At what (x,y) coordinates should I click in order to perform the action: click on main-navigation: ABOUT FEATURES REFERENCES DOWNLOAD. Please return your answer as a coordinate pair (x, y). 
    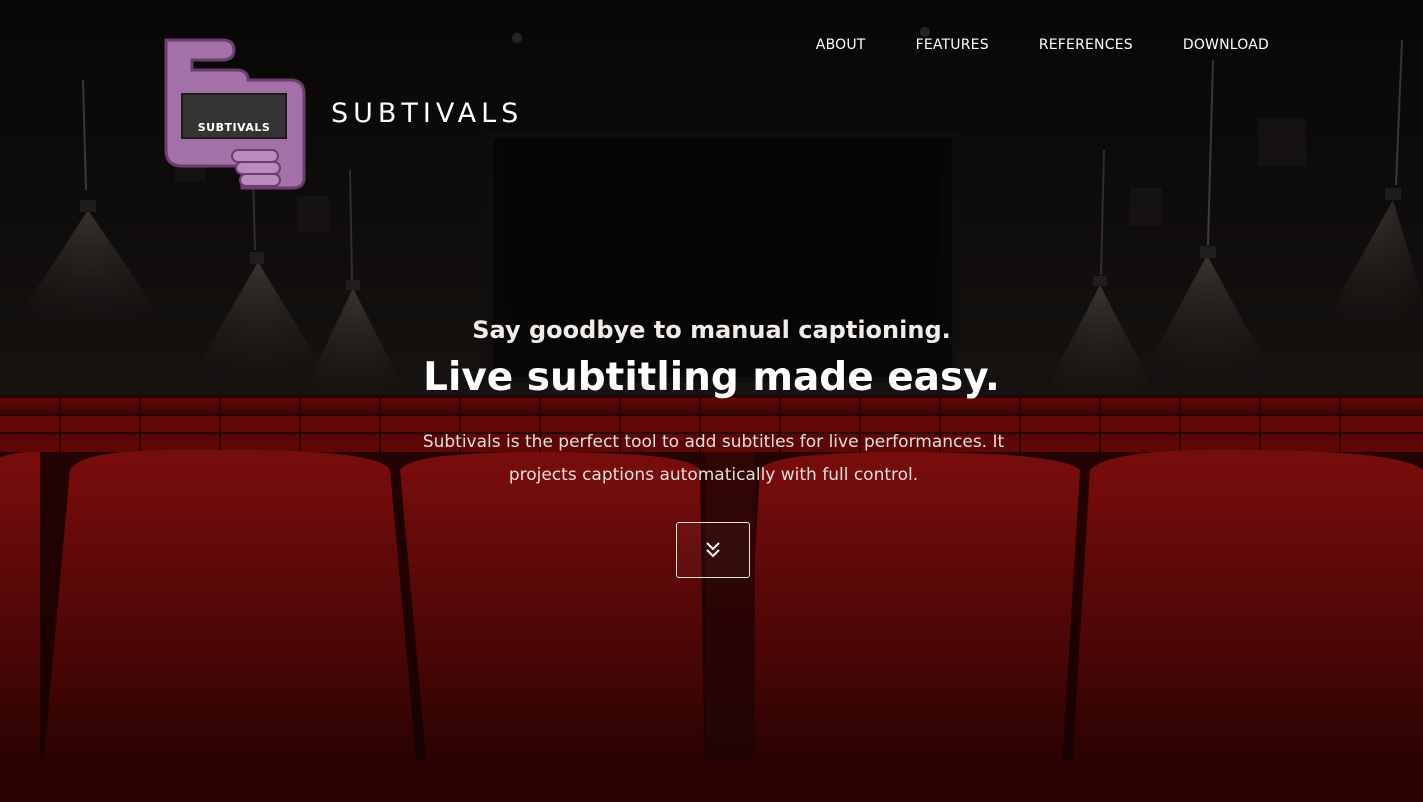
    Looking at the image, I should click on (1042, 45).